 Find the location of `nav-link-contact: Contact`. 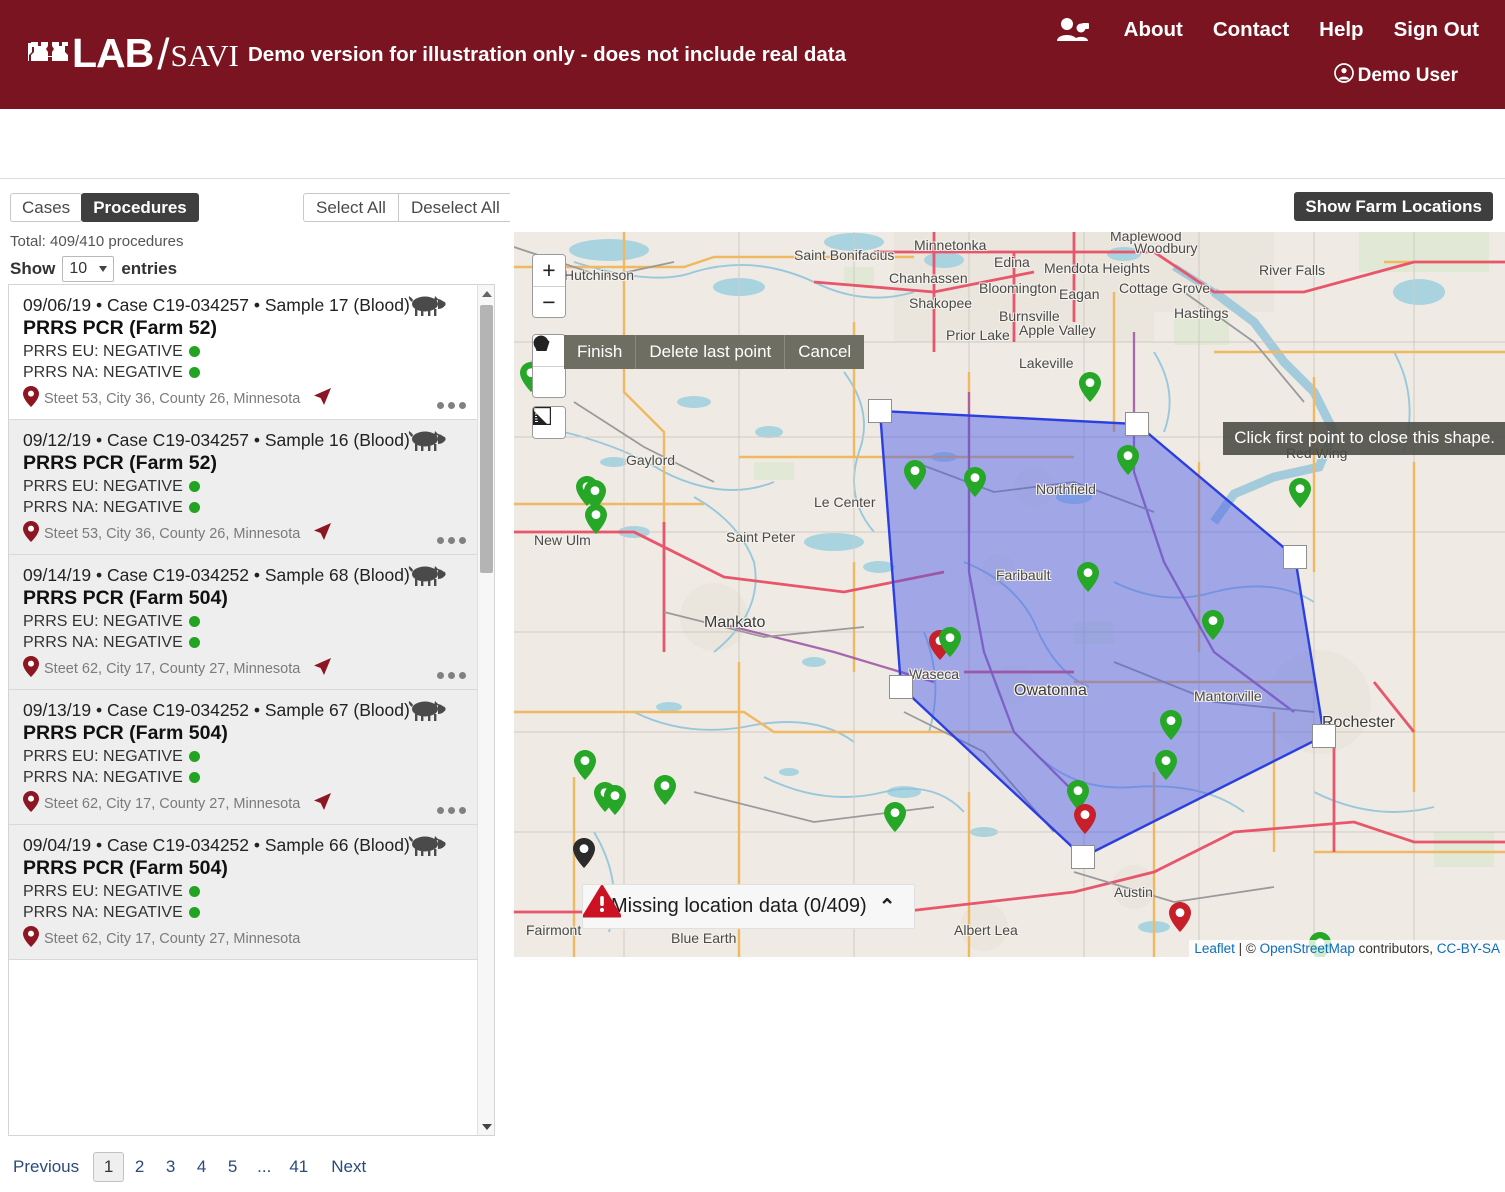

nav-link-contact: Contact is located at coordinates (1251, 30).